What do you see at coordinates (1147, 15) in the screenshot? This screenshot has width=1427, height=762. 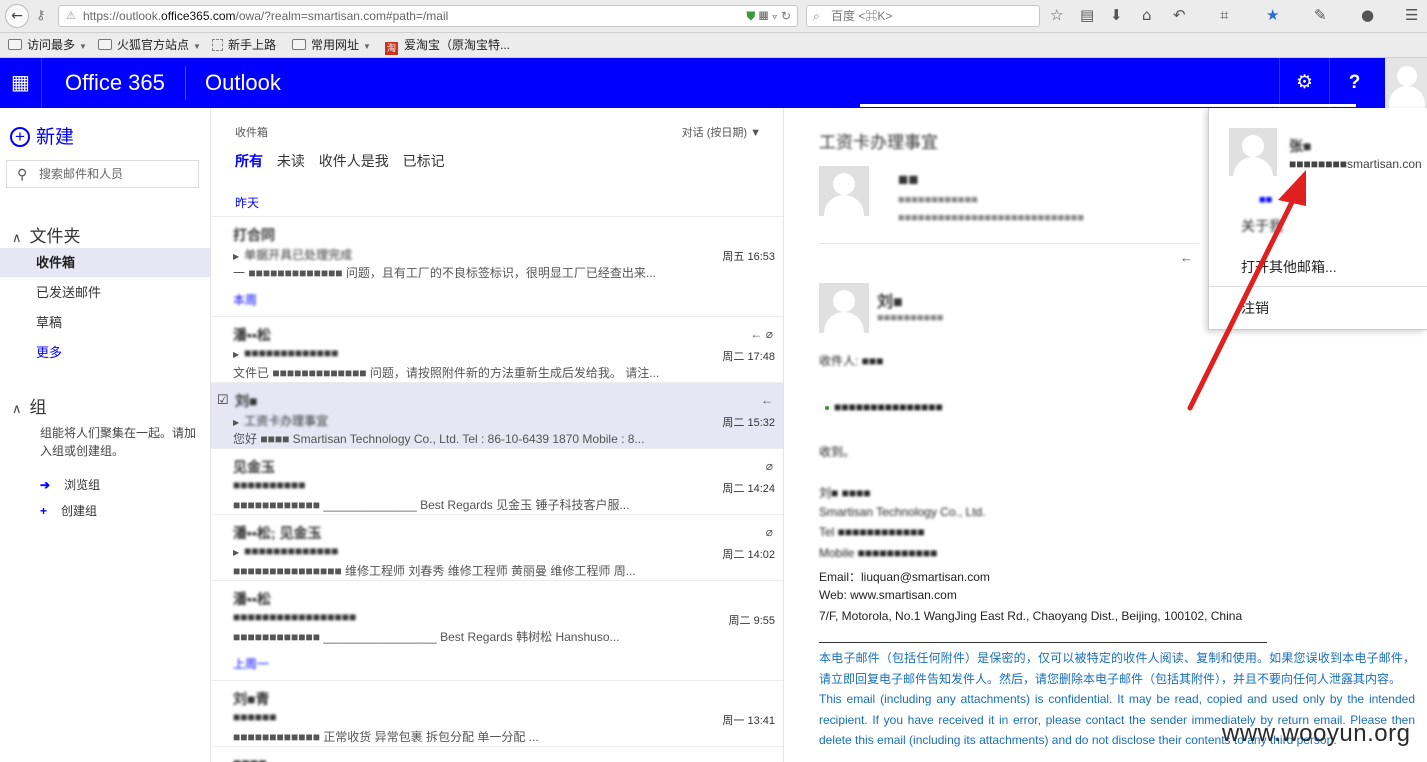 I see `home-icon: ⌂` at bounding box center [1147, 15].